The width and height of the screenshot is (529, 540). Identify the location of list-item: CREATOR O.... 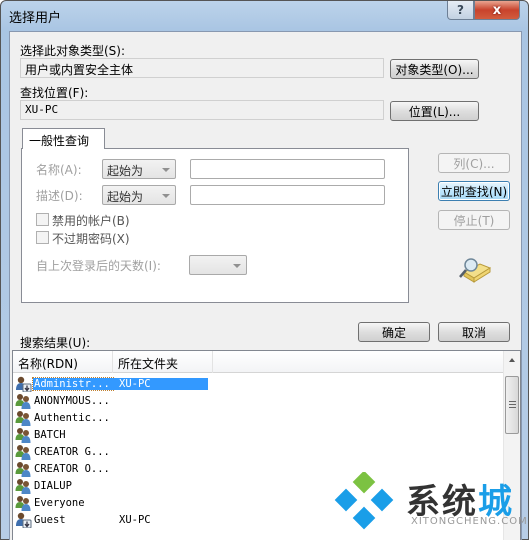
(67, 468).